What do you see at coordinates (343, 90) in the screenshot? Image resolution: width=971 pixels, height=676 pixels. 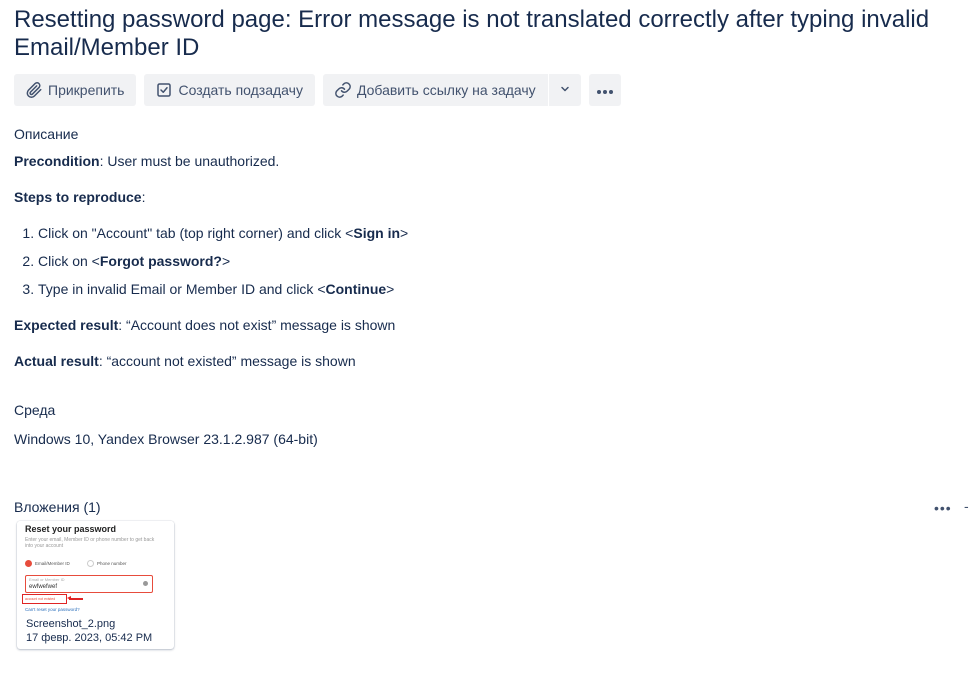 I see `link-icon` at bounding box center [343, 90].